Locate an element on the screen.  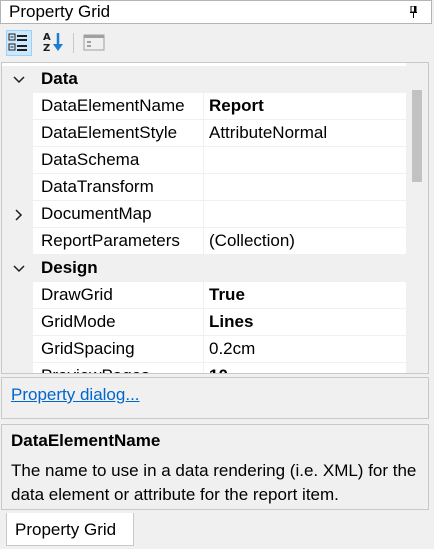
category-row-data: Data is located at coordinates (204, 79).